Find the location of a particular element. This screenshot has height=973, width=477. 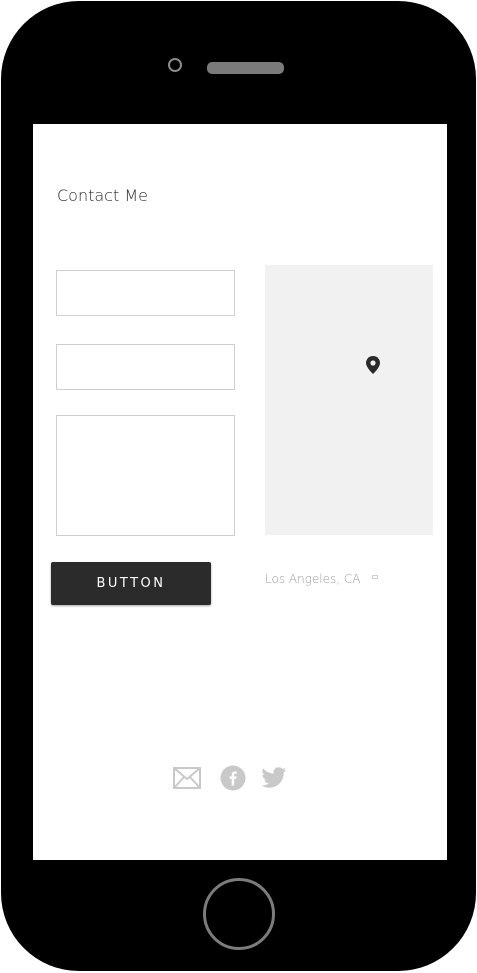

home-button is located at coordinates (239, 914).